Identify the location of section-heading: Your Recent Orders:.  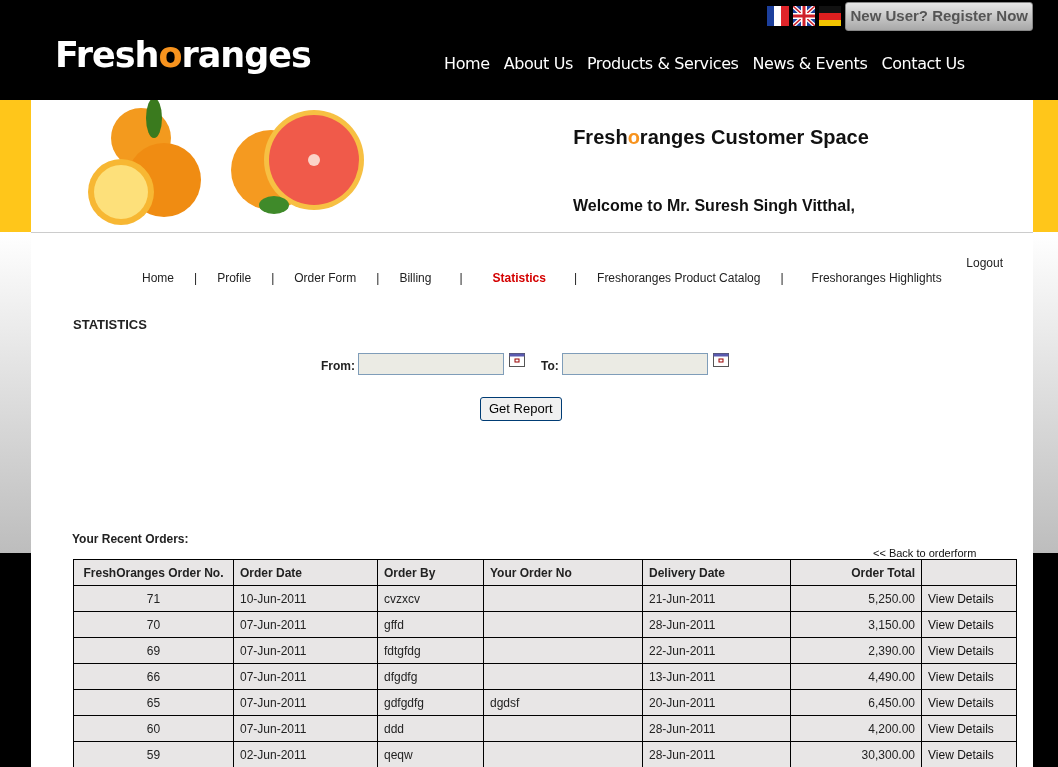
(130, 539).